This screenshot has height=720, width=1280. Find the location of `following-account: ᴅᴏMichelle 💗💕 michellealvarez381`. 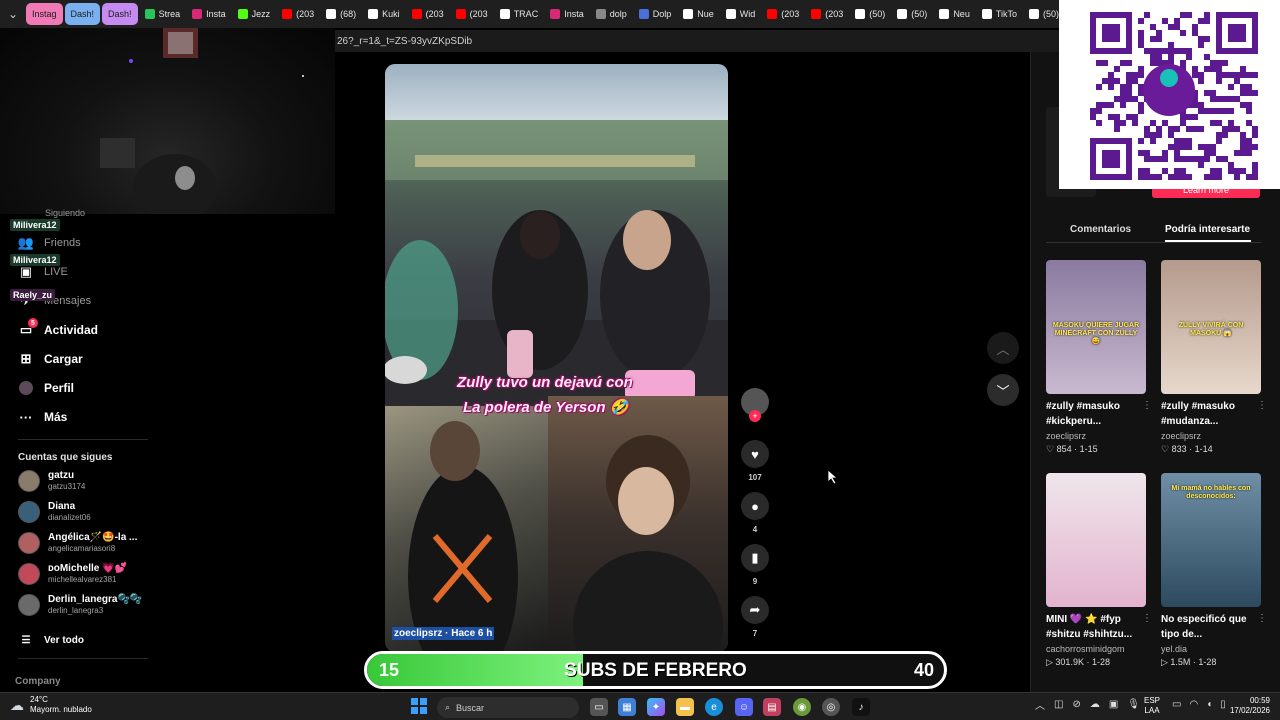

following-account: ᴅᴏMichelle 💗💕 michellealvarez381 is located at coordinates (72, 574).